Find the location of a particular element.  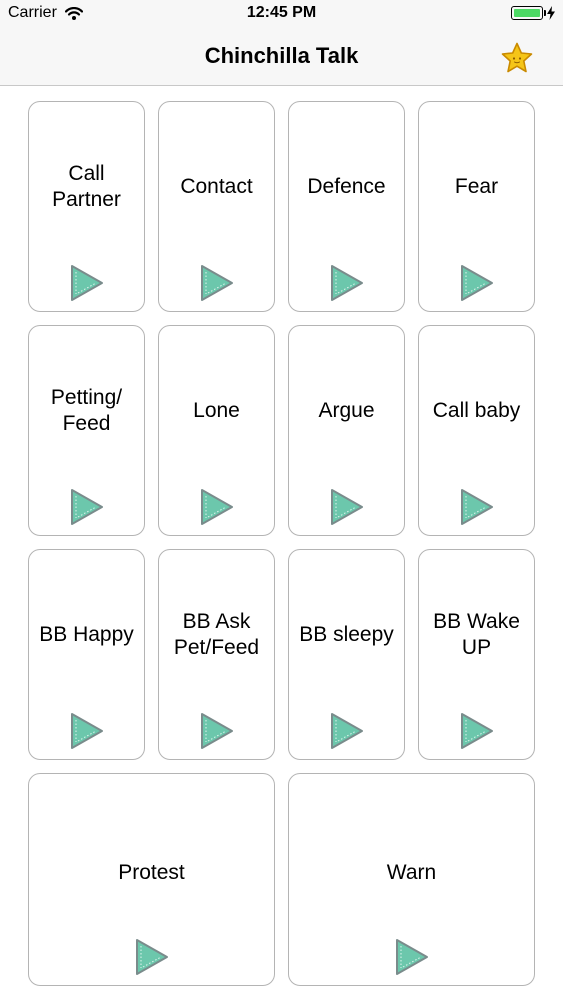

sound-tile-bb-sleepy: BB sleepy is located at coordinates (346, 654).